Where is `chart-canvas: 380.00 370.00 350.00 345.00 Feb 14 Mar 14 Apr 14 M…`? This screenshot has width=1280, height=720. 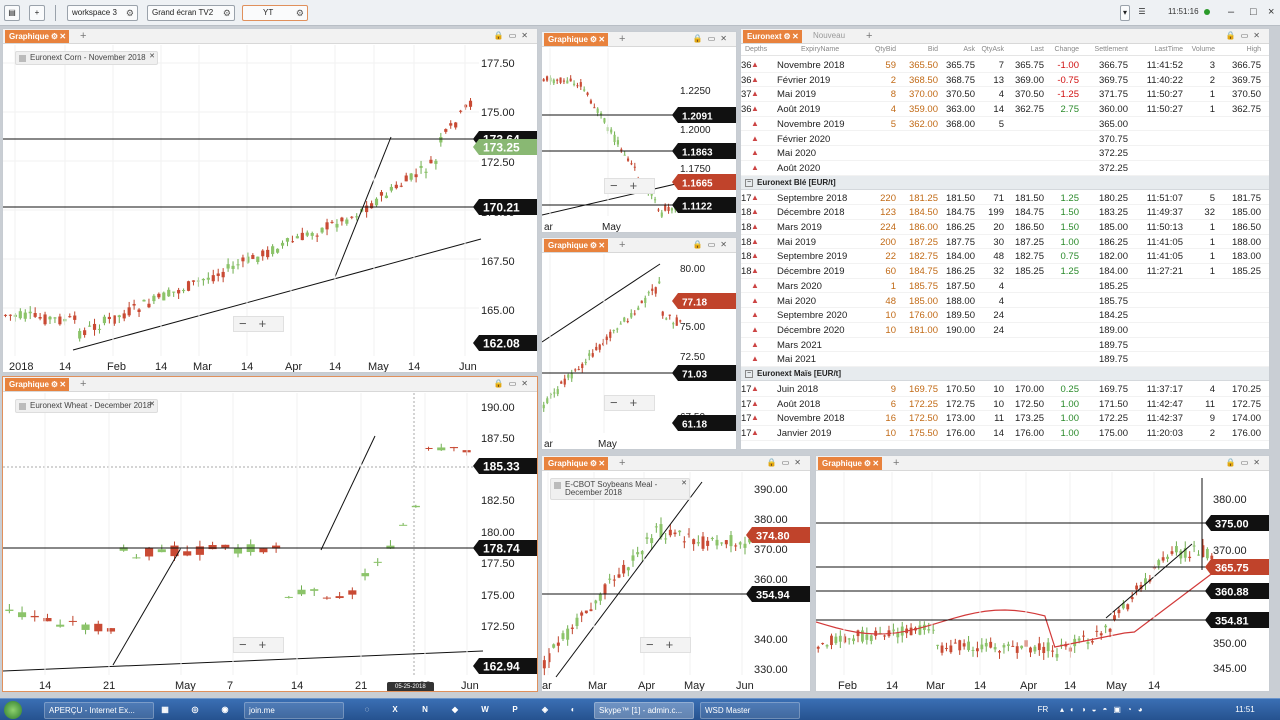 chart-canvas: 380.00 370.00 350.00 345.00 Feb 14 Mar 14 Apr 14 M… is located at coordinates (1043, 582).